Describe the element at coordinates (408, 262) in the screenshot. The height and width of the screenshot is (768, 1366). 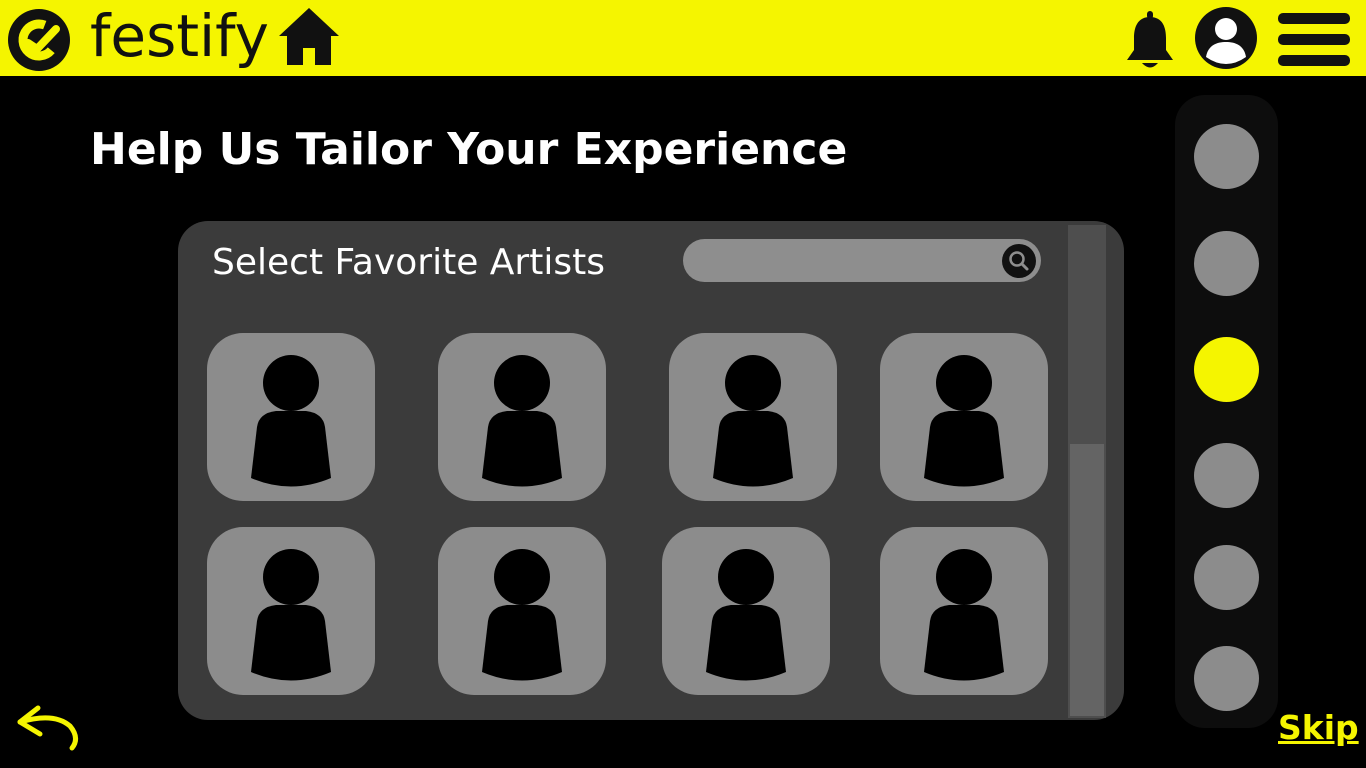
I see `panel-title: Select Favorite Artists` at that location.